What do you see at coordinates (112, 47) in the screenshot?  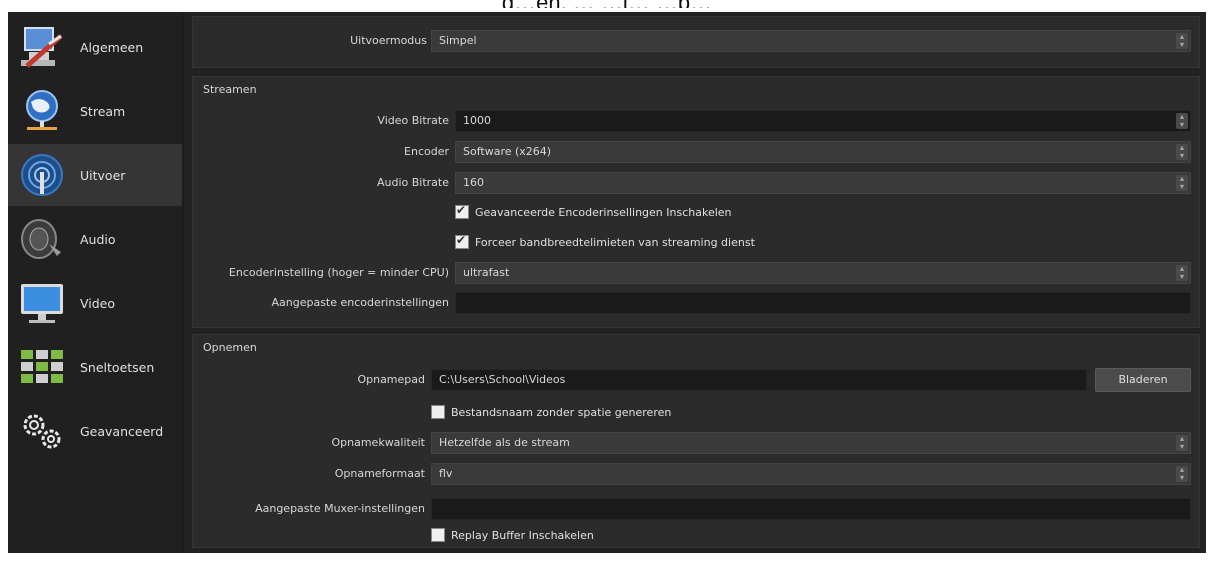 I see `sidebar-item-label: Algemeen` at bounding box center [112, 47].